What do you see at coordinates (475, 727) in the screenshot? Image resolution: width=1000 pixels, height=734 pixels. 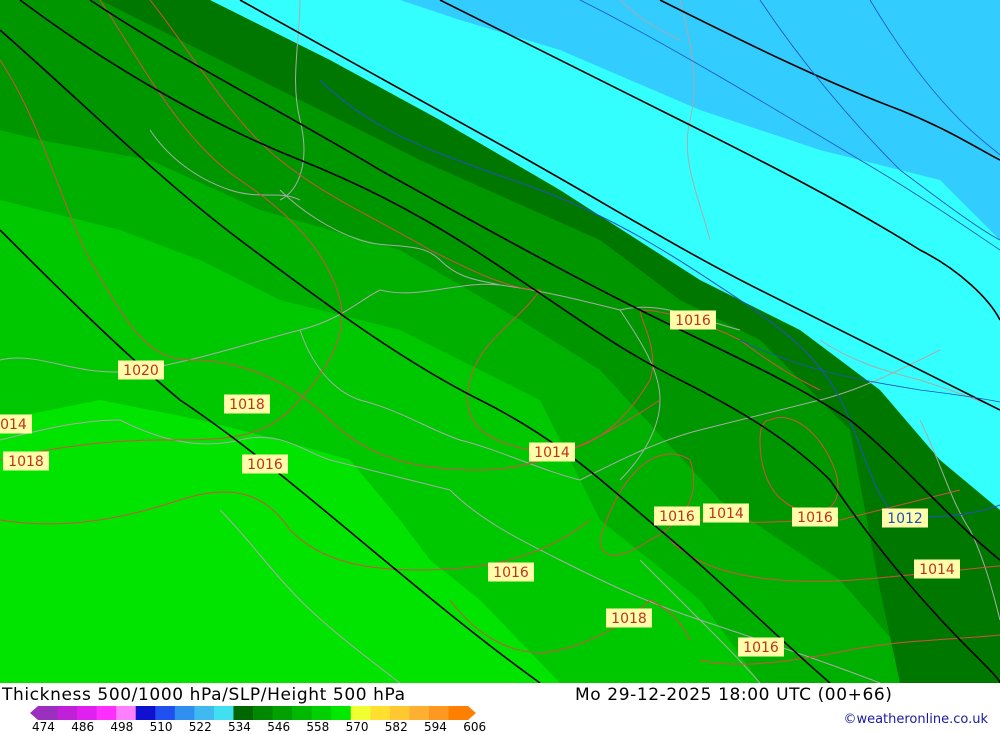 I see `colorbar-tick-label: 606` at bounding box center [475, 727].